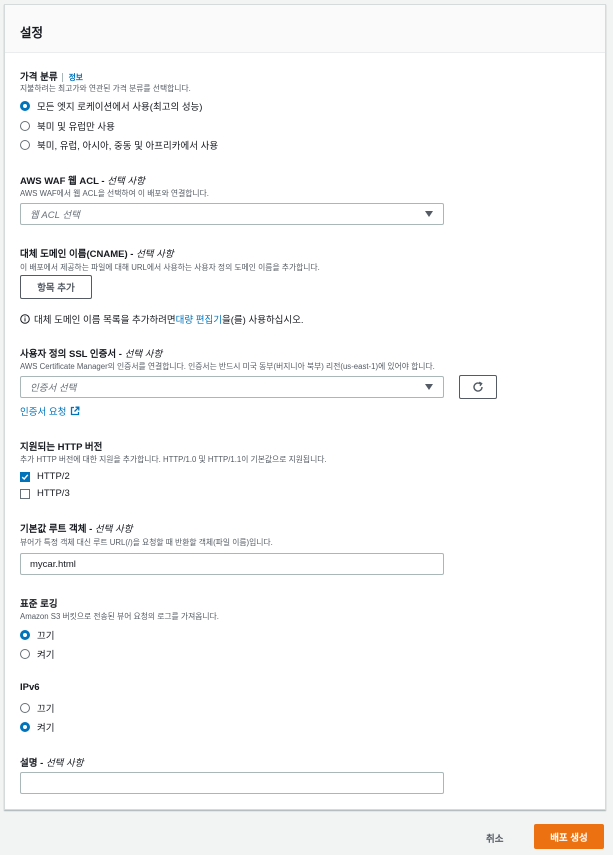  What do you see at coordinates (39, 77) in the screenshot?
I see `price-class-label: 가격 분류` at bounding box center [39, 77].